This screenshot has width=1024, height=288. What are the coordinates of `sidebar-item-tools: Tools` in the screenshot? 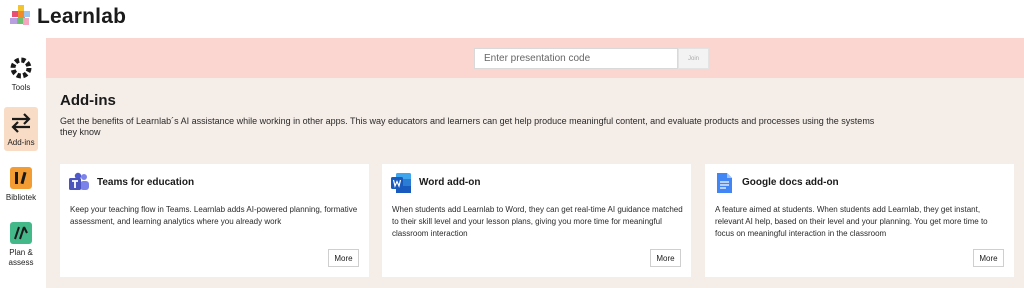 It's located at (21, 74).